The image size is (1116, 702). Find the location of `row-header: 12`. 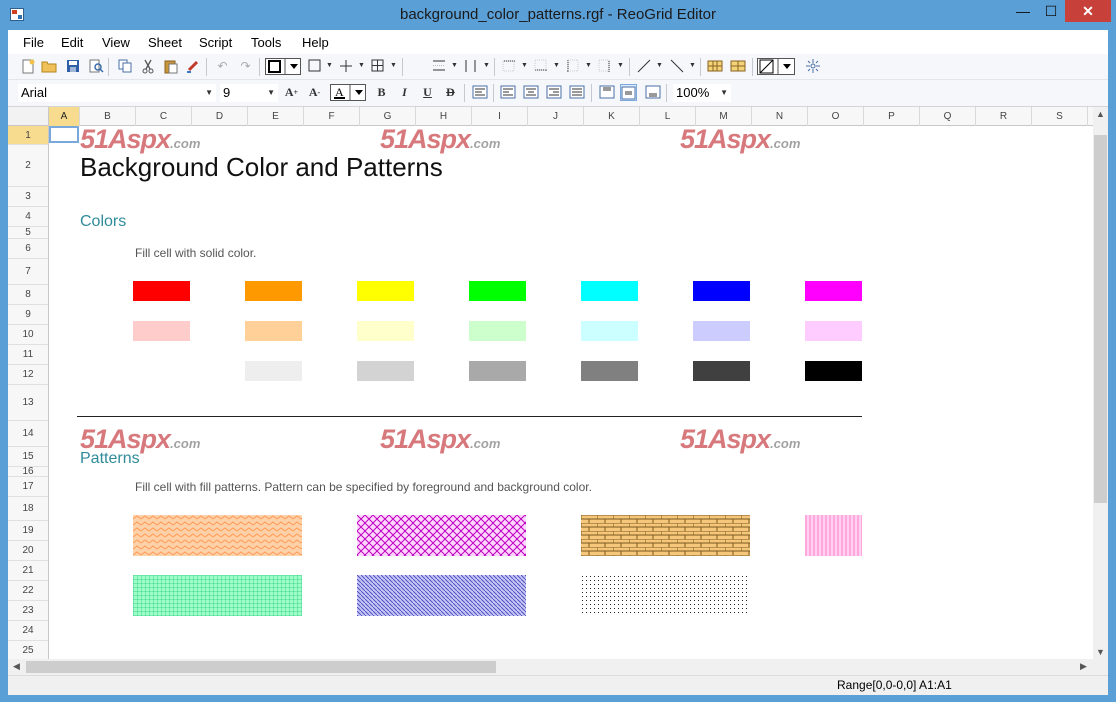

row-header: 12 is located at coordinates (28, 375).